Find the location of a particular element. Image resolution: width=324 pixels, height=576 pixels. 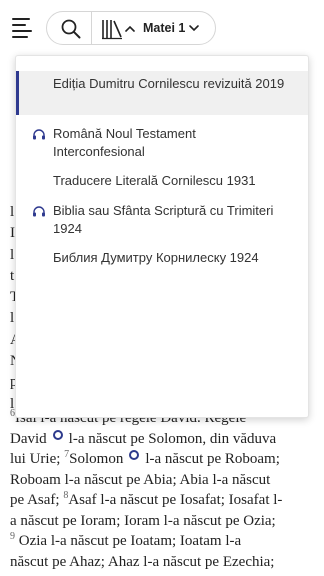

verse-text: l-a născut pe Solomon, din văduva is located at coordinates (172, 438).